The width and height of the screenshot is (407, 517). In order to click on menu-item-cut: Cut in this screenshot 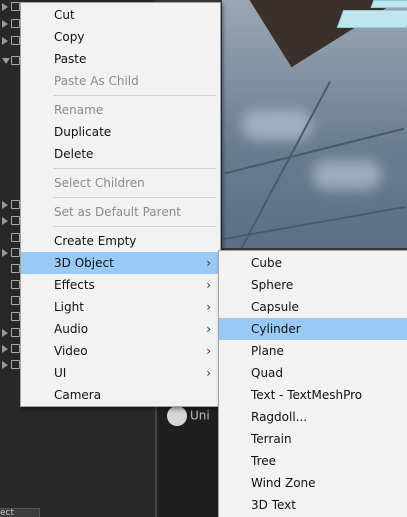, I will do `click(120, 15)`.